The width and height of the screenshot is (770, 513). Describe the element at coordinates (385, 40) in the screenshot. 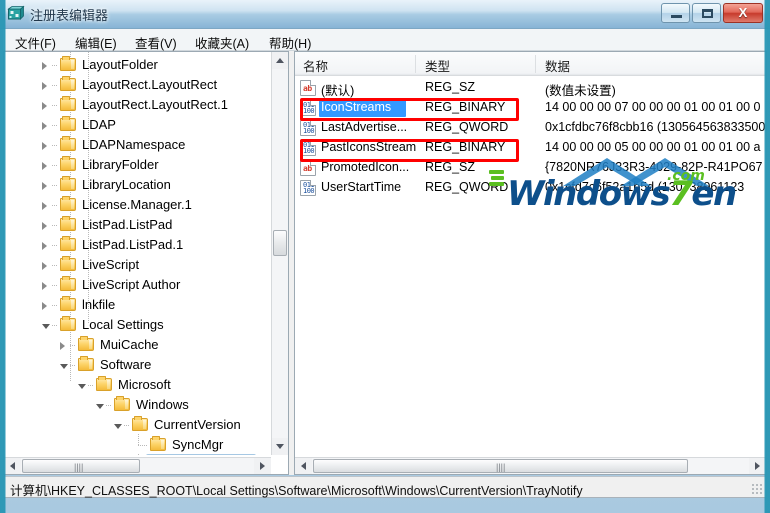

I see `menu-bar: 文件(F) 编辑(E) 查看(V) 收藏夹(A) 帮助(H)` at that location.